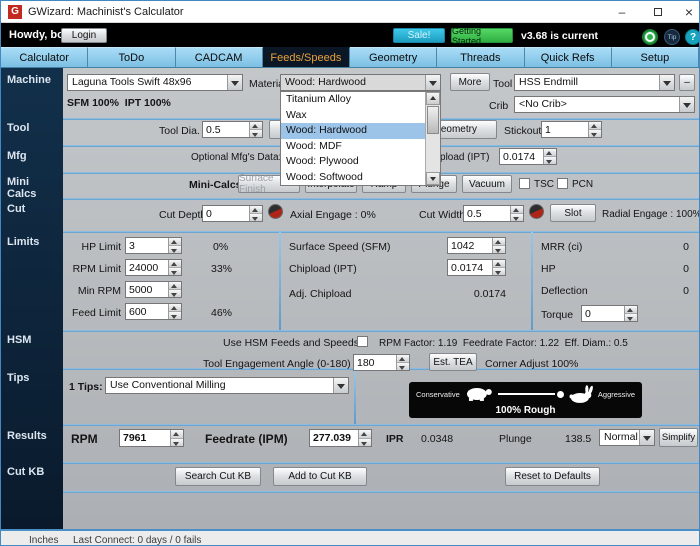  I want to click on ipr-label: IPR, so click(395, 439).